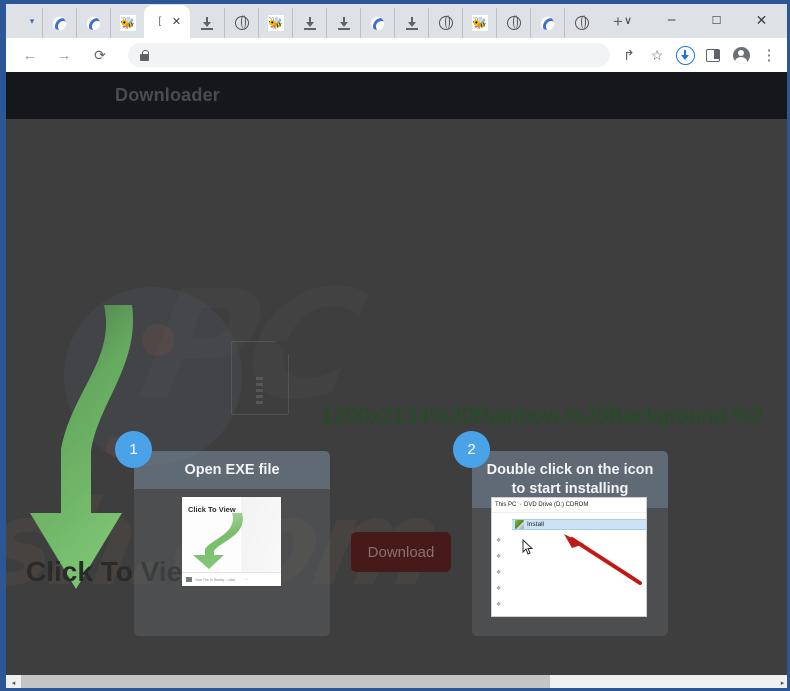  Describe the element at coordinates (401, 552) in the screenshot. I see `download-button: Download` at that location.